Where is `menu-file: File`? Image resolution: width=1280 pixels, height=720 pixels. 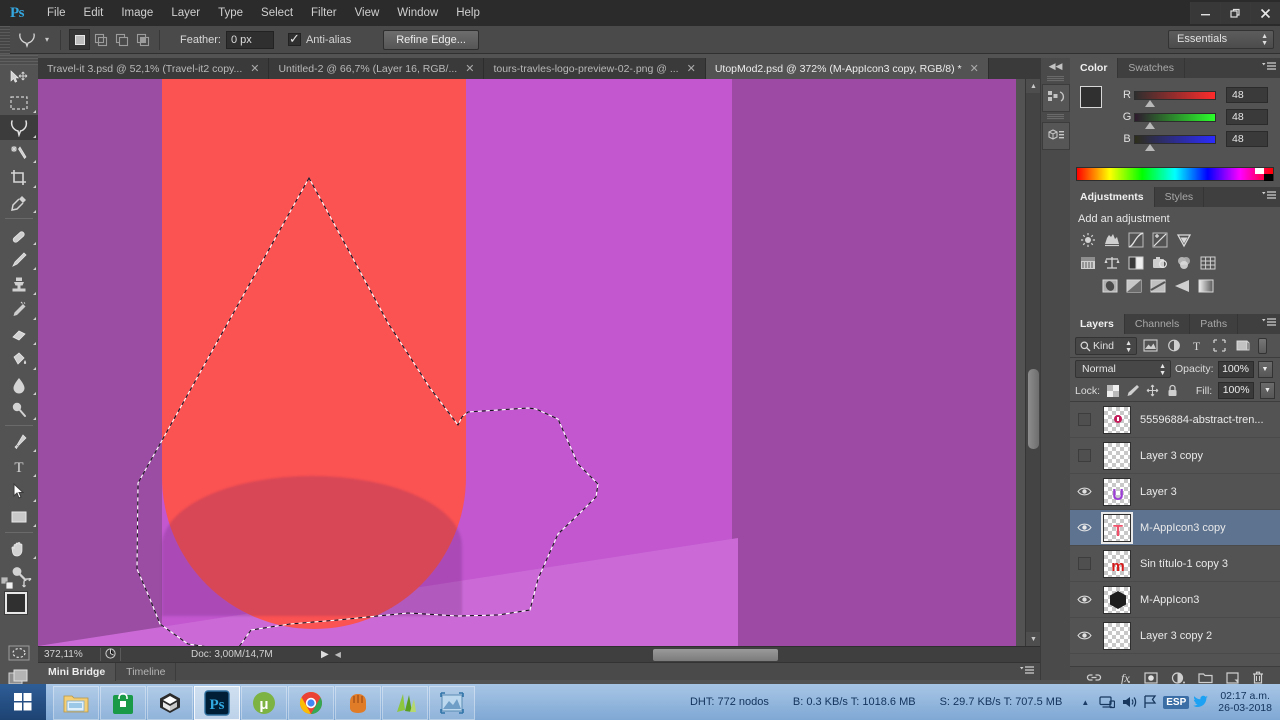 menu-file: File is located at coordinates (56, 13).